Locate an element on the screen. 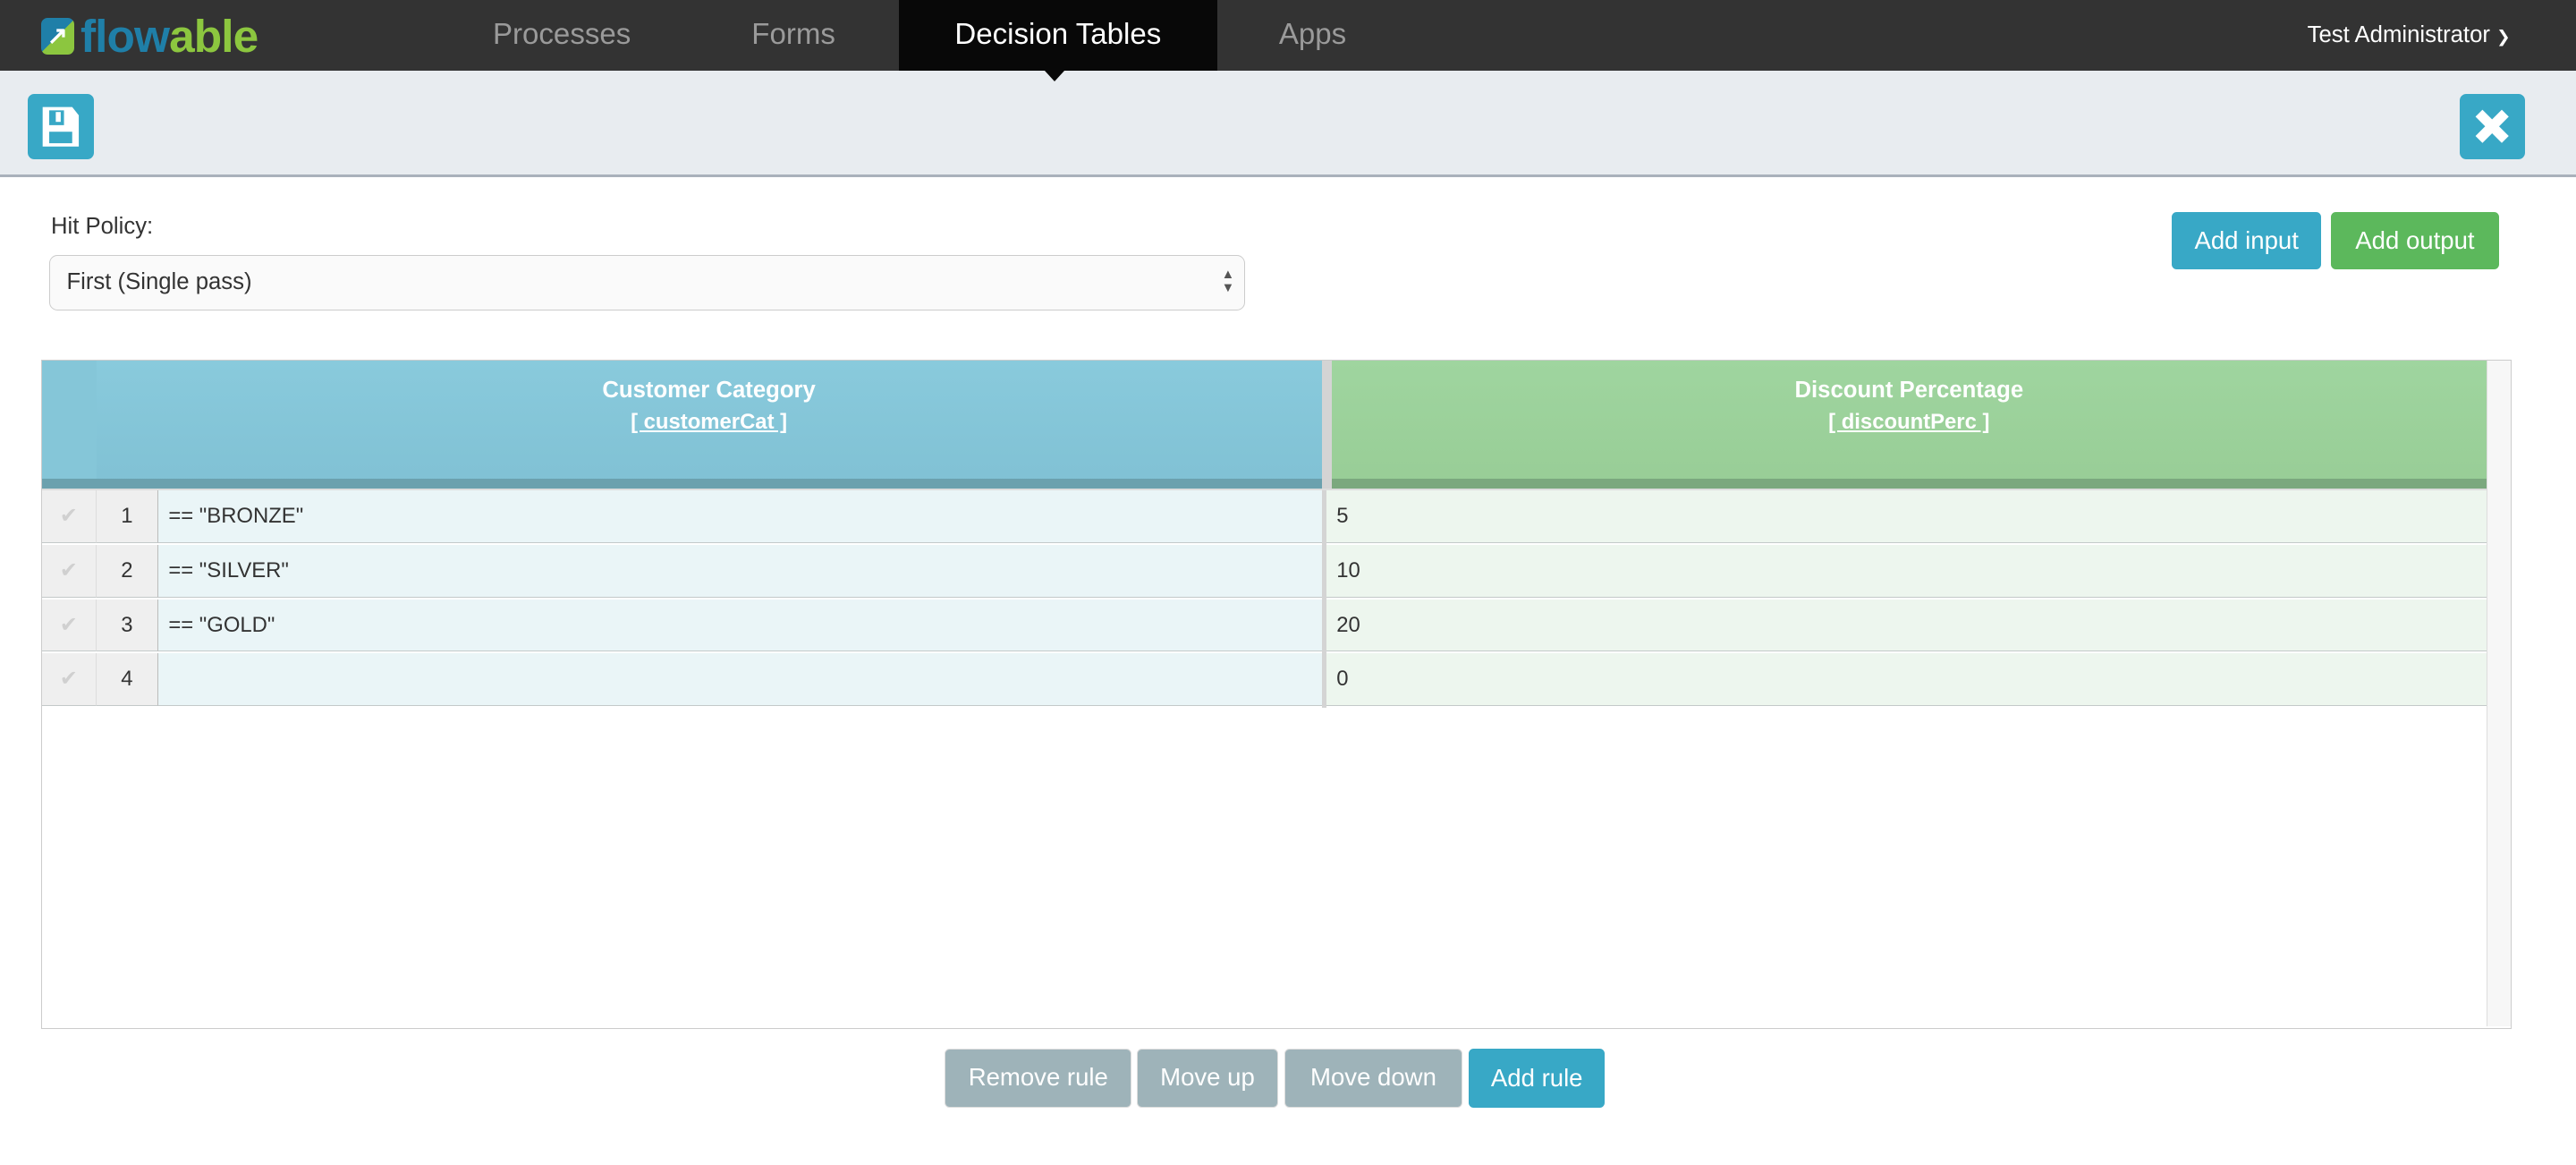 This screenshot has height=1165, width=2576. user-name: Test Administrator is located at coordinates (2398, 34).